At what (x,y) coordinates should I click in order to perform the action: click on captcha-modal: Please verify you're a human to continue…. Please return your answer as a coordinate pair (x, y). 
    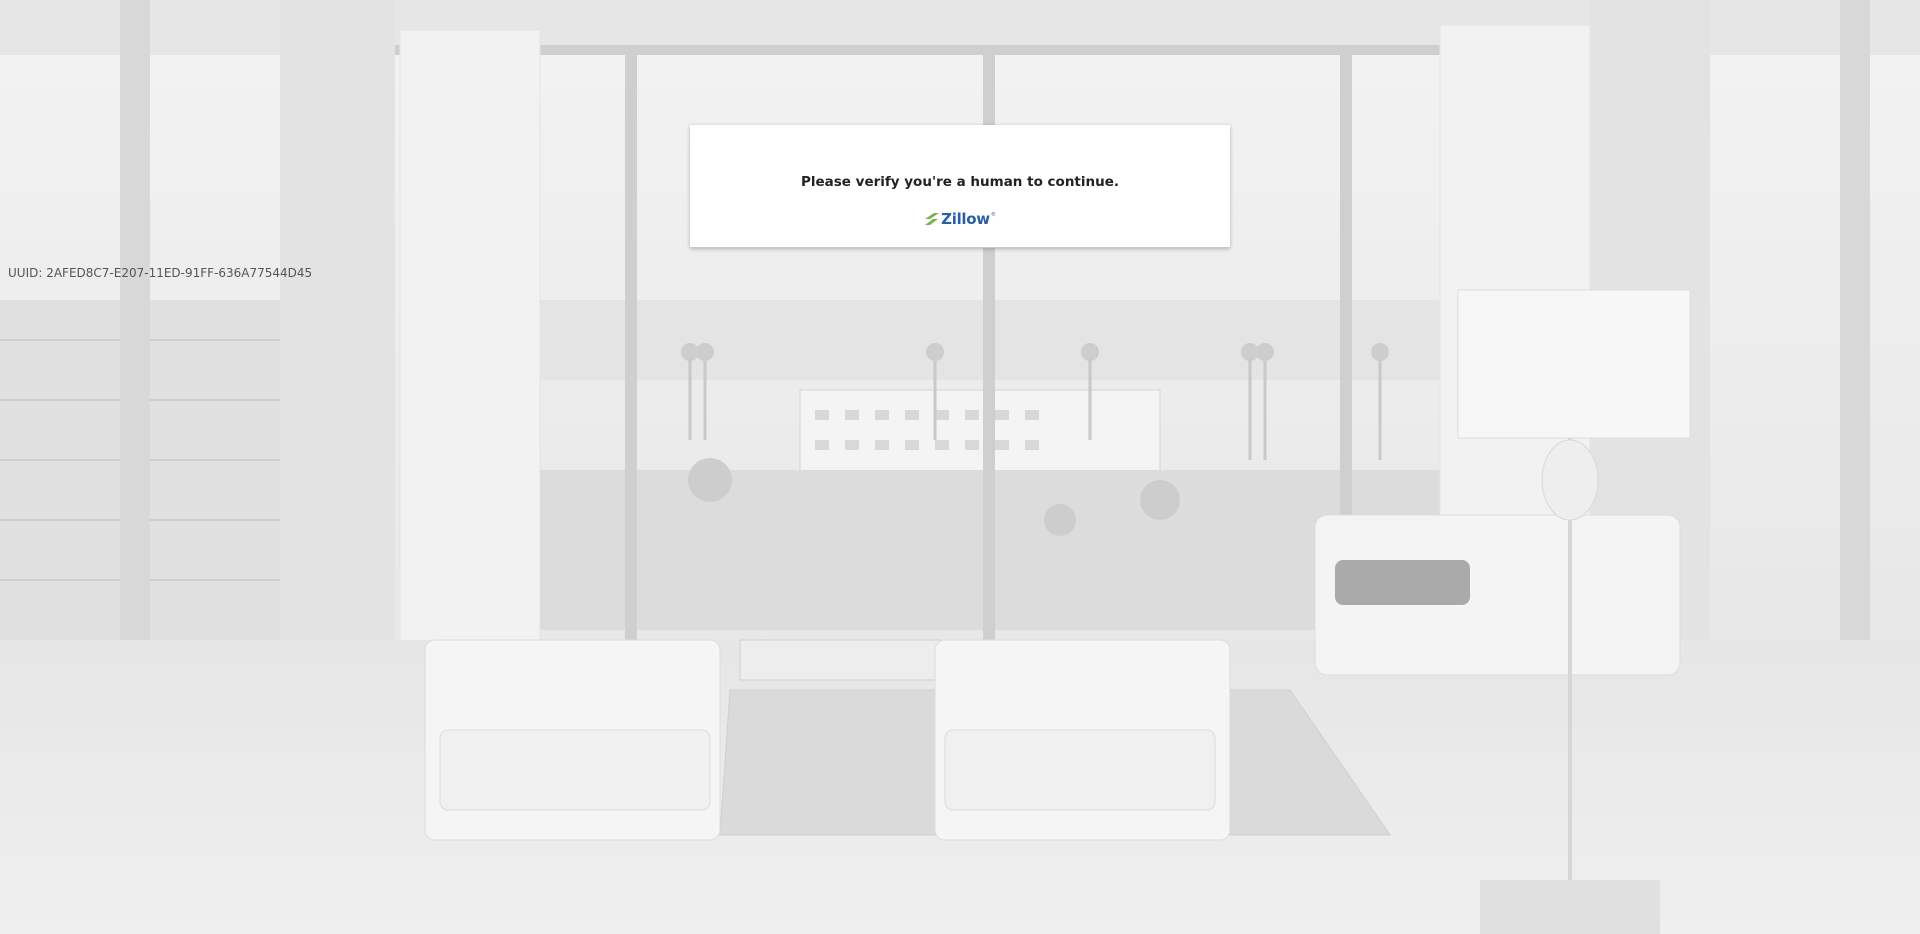
    Looking at the image, I should click on (960, 186).